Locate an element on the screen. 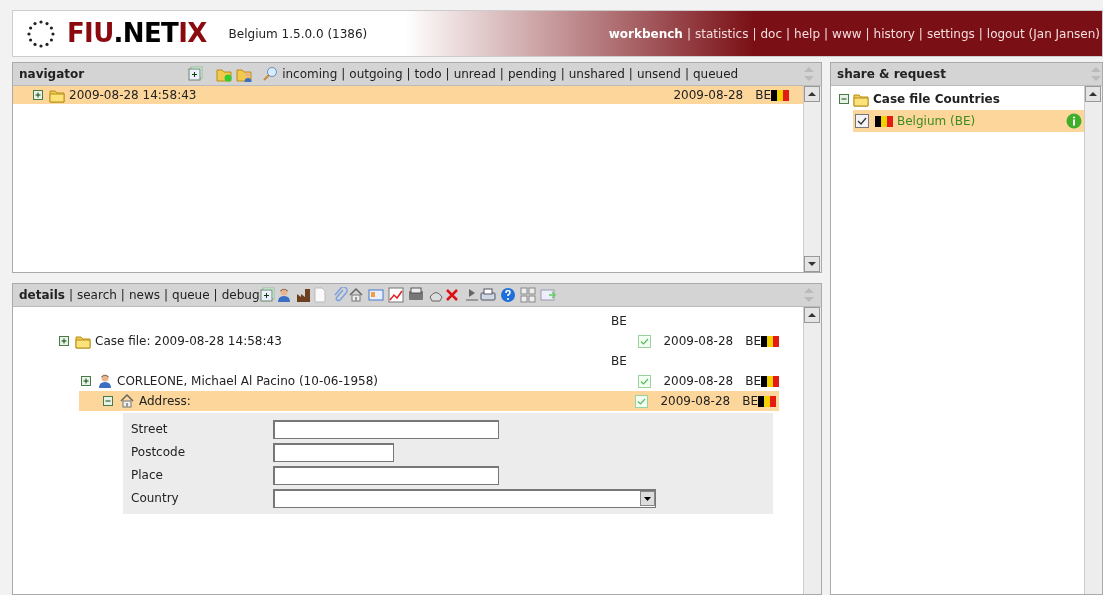 The height and width of the screenshot is (595, 1103). field-label: Street is located at coordinates (150, 429).